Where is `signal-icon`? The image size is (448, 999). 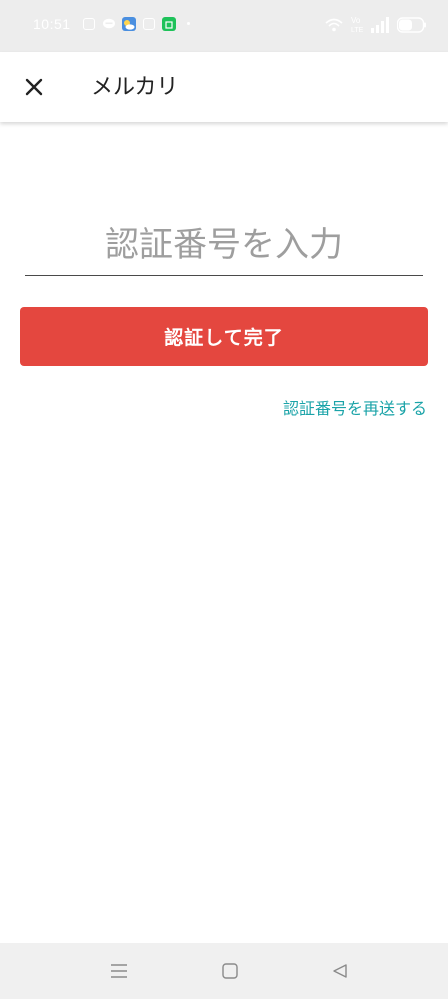 signal-icon is located at coordinates (380, 25).